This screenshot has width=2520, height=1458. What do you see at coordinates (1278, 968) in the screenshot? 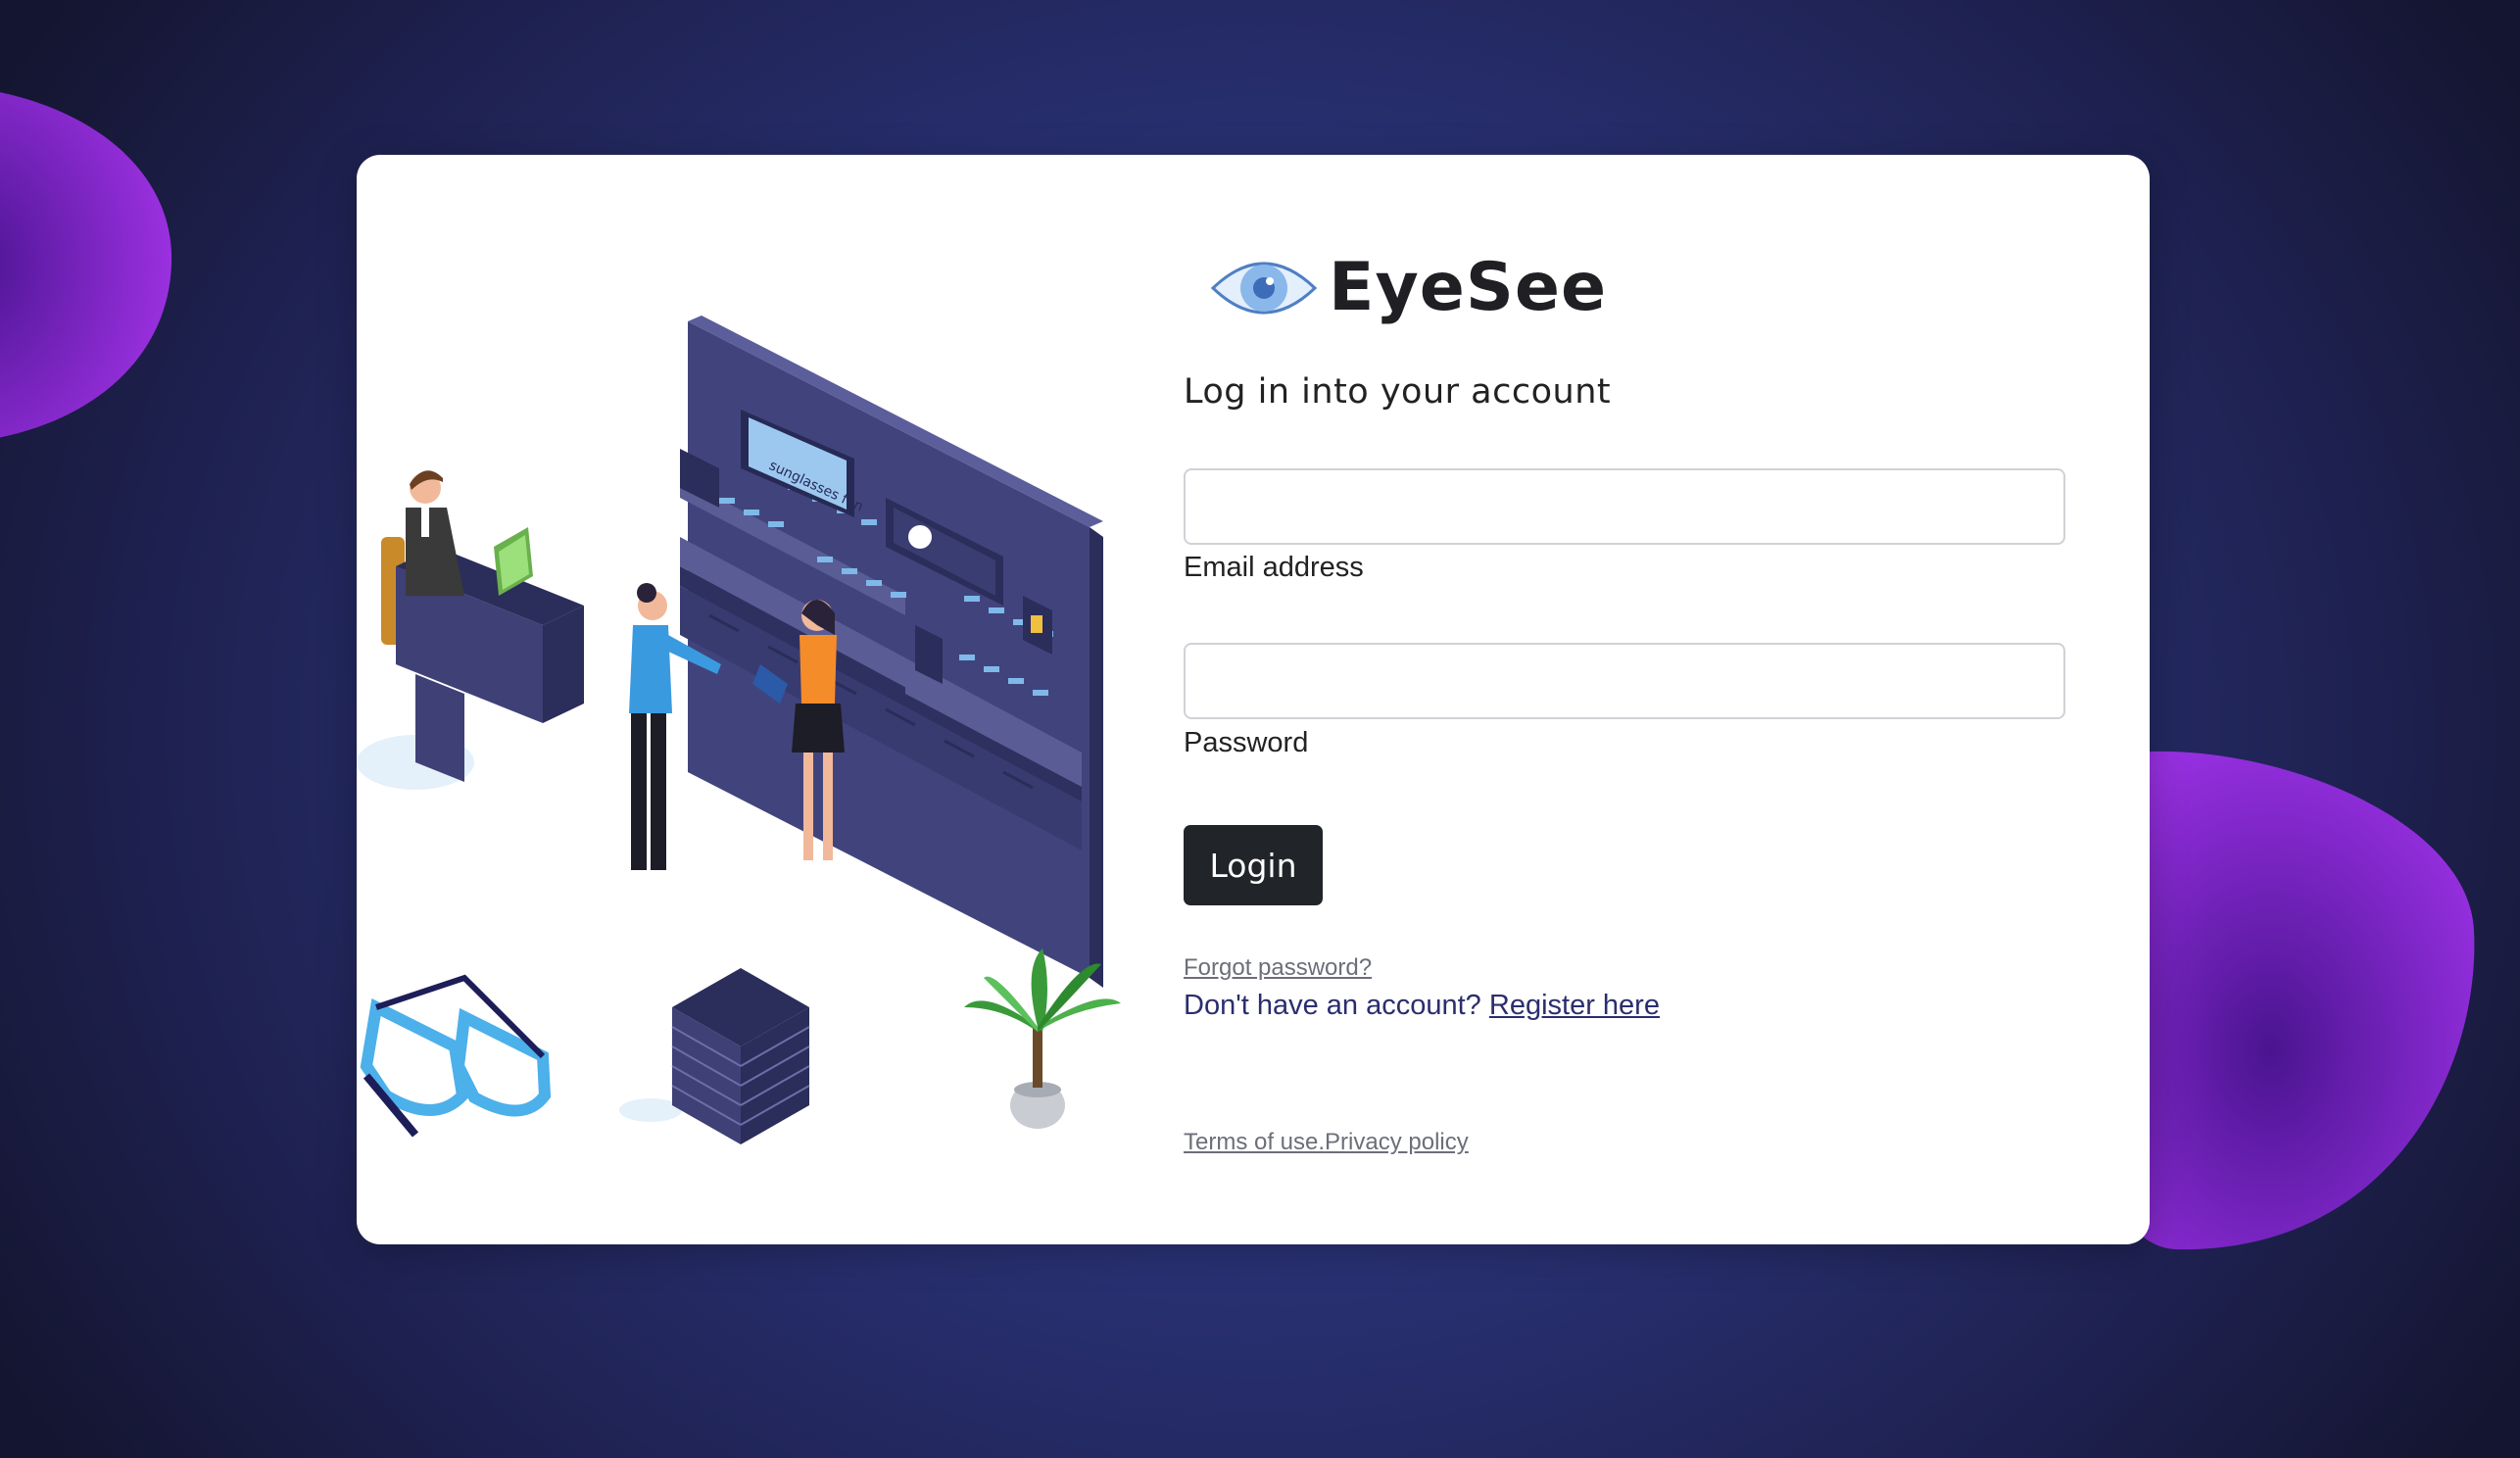
I see `forgot-password-link: Forgot password?` at bounding box center [1278, 968].